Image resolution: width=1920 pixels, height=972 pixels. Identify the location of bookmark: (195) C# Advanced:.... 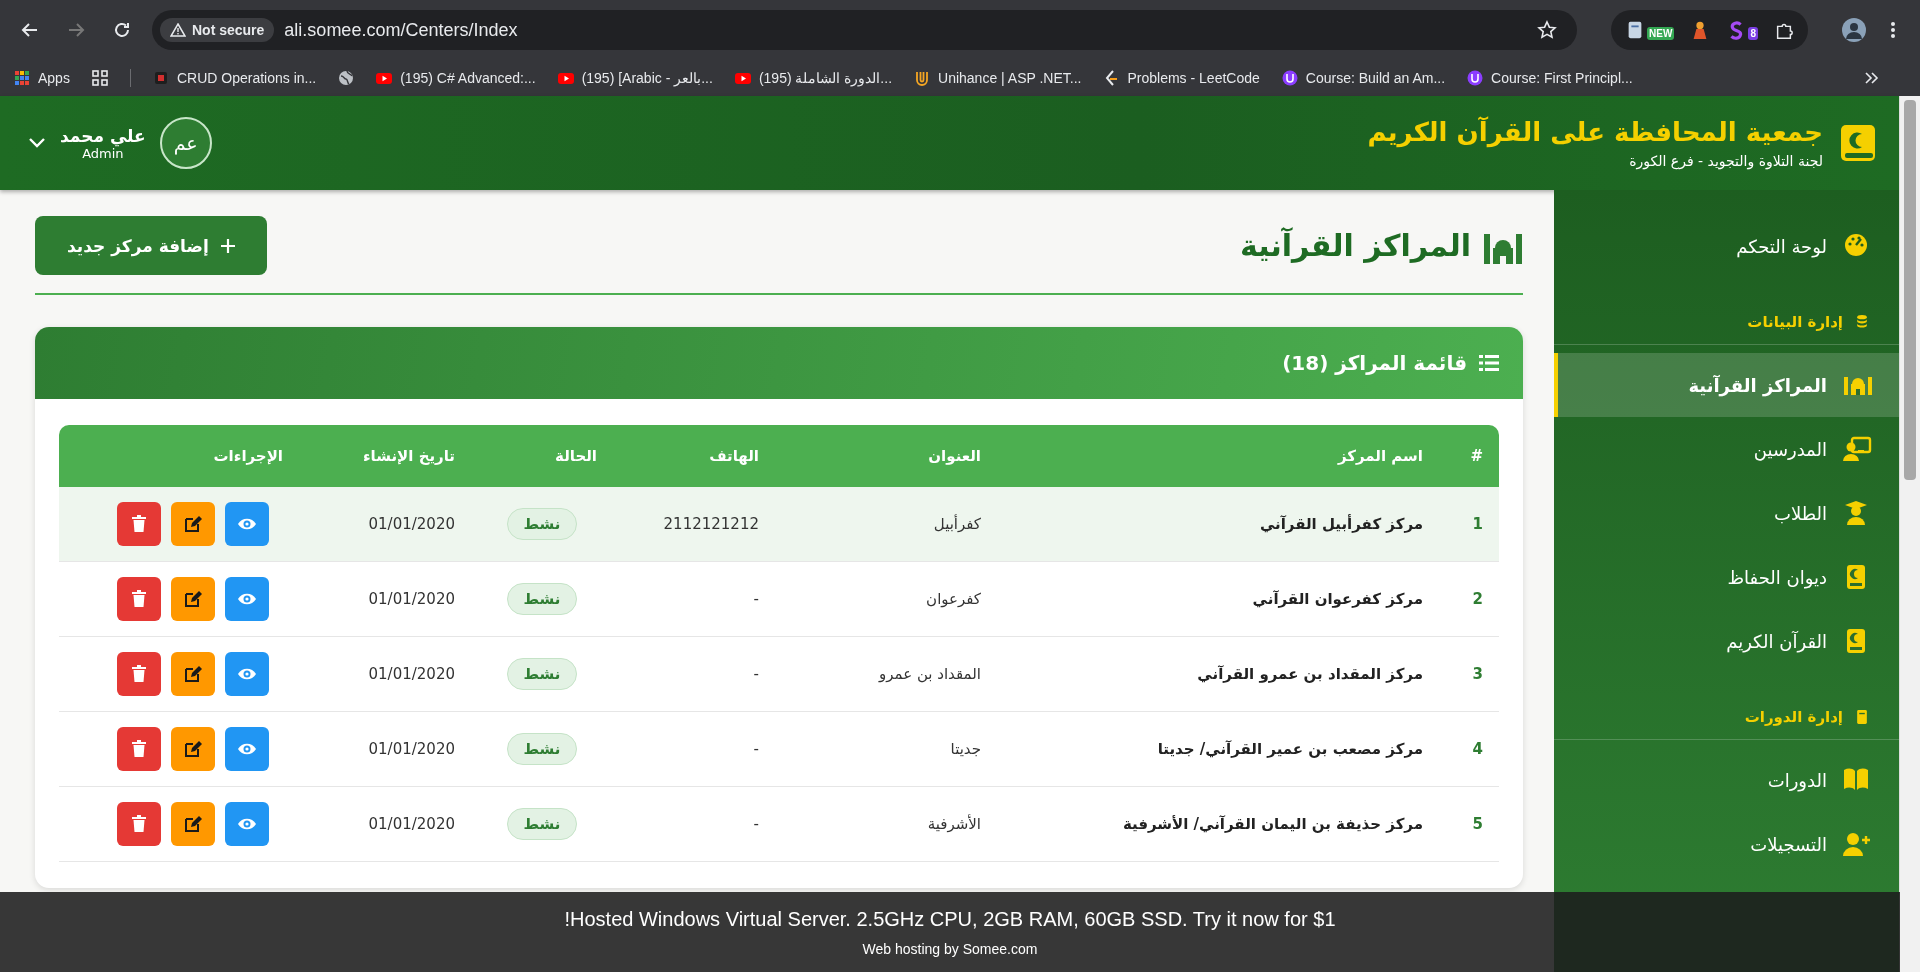
(456, 78).